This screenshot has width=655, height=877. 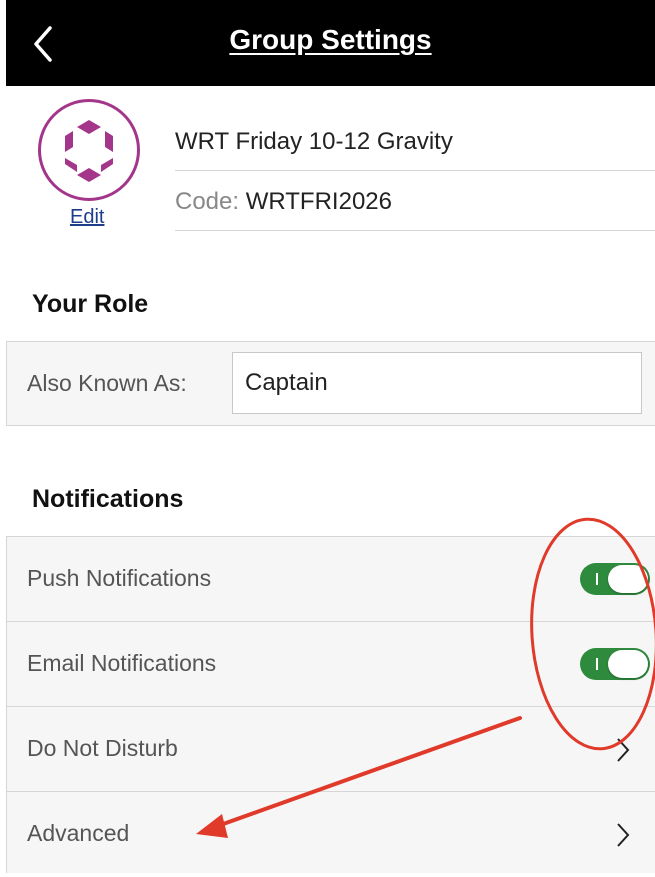 I want to click on header-bar: Group Settings, so click(x=330, y=43).